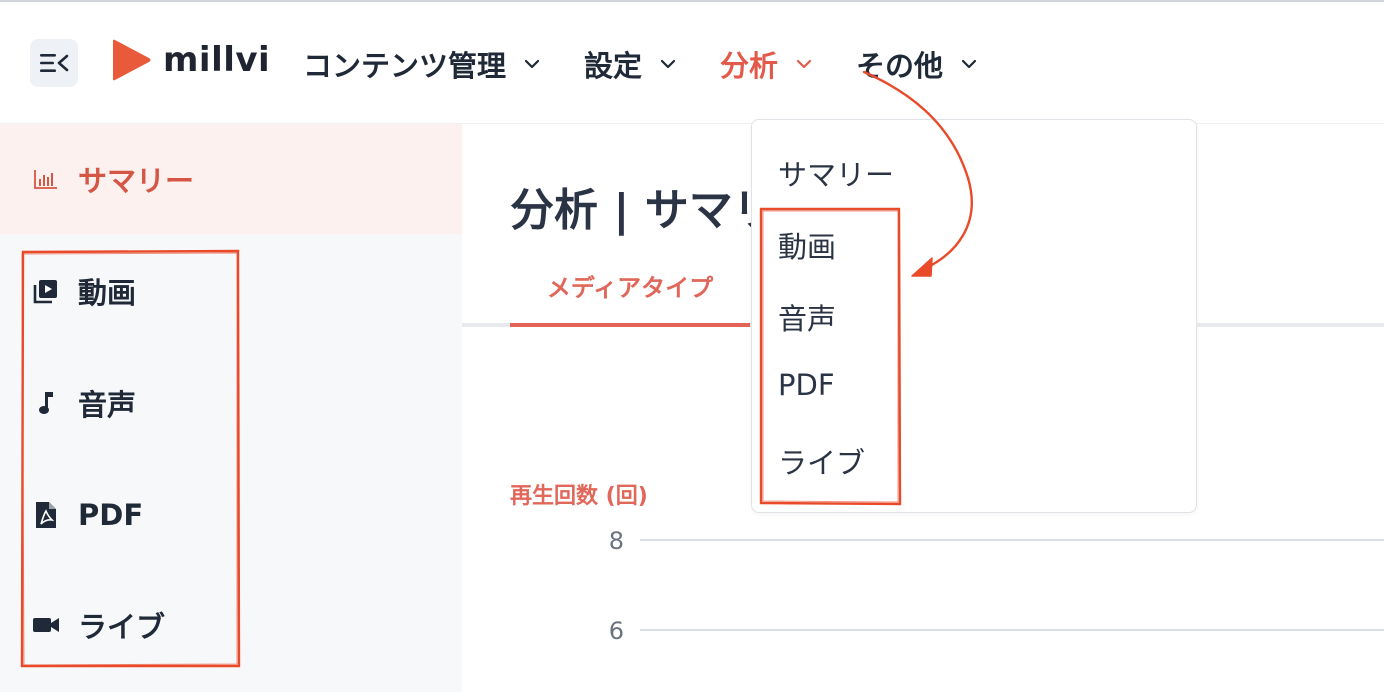  What do you see at coordinates (46, 291) in the screenshot?
I see `video-library-icon` at bounding box center [46, 291].